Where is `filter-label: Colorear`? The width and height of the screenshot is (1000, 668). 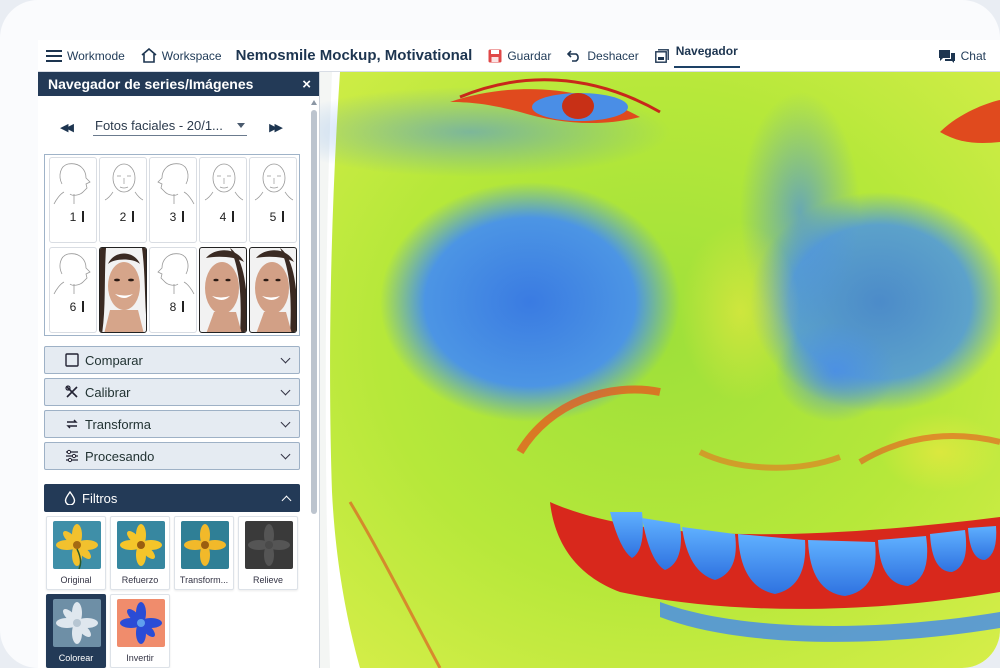
filter-label: Colorear is located at coordinates (76, 658).